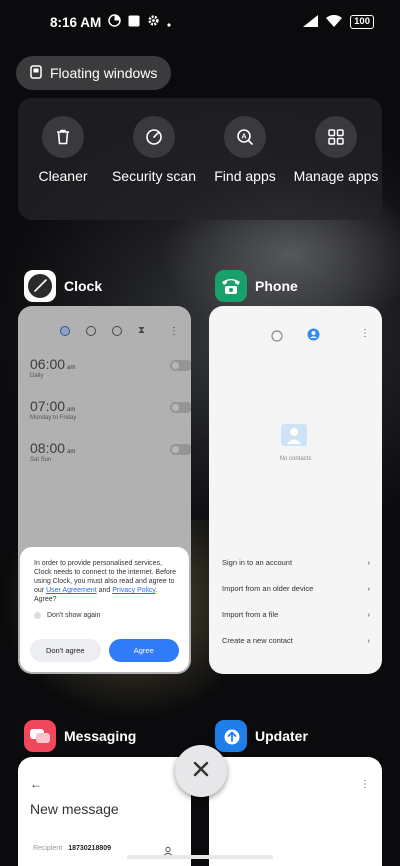 This screenshot has width=400, height=866. I want to click on messaging-app-card: ← New message Recipient 18730218809, so click(104, 811).